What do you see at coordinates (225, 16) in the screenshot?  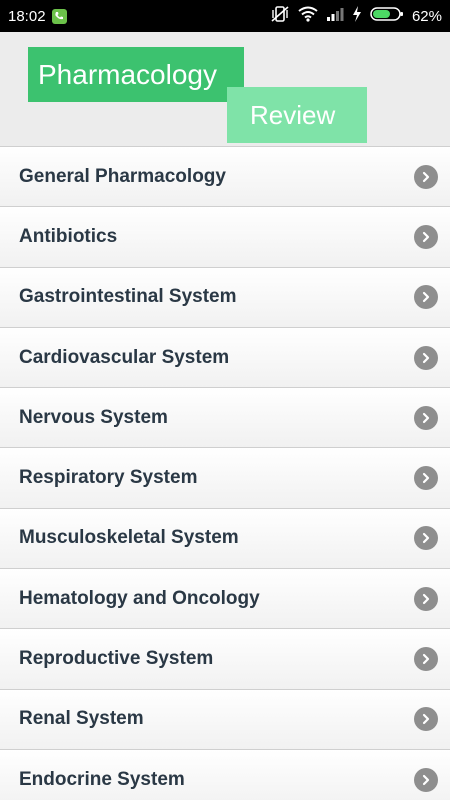 I see `status-bar: 18:02 62%` at bounding box center [225, 16].